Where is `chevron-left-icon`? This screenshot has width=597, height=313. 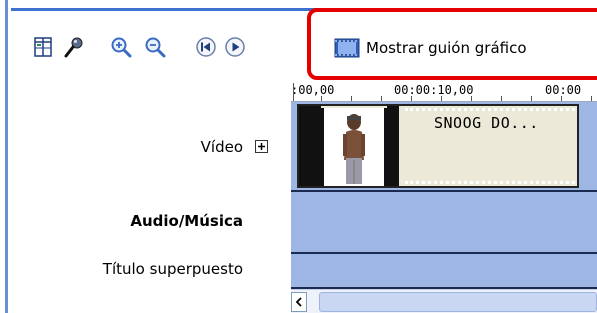
chevron-left-icon is located at coordinates (298, 302).